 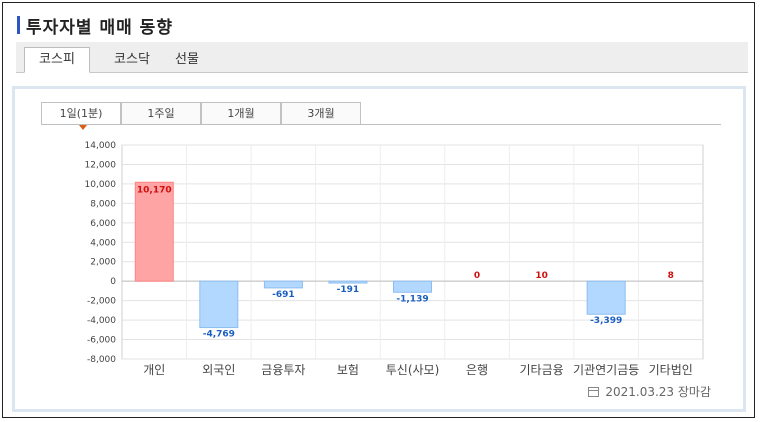 I want to click on value-label: 10, so click(x=541, y=276).